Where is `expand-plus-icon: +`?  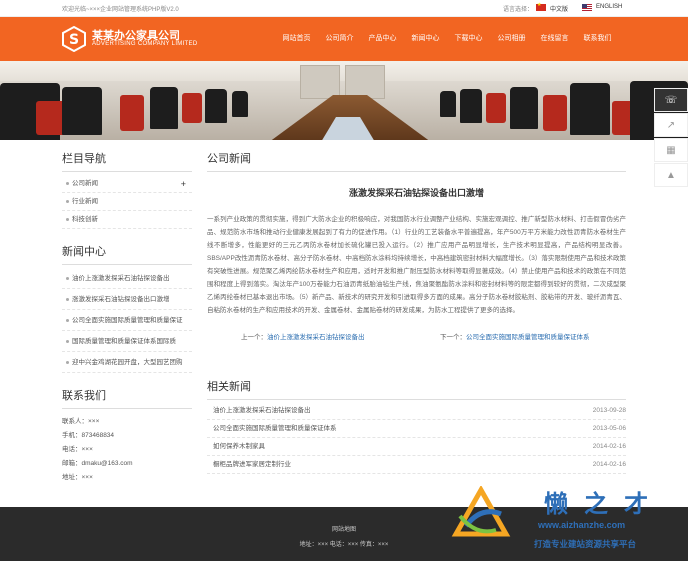 expand-plus-icon: + is located at coordinates (183, 184).